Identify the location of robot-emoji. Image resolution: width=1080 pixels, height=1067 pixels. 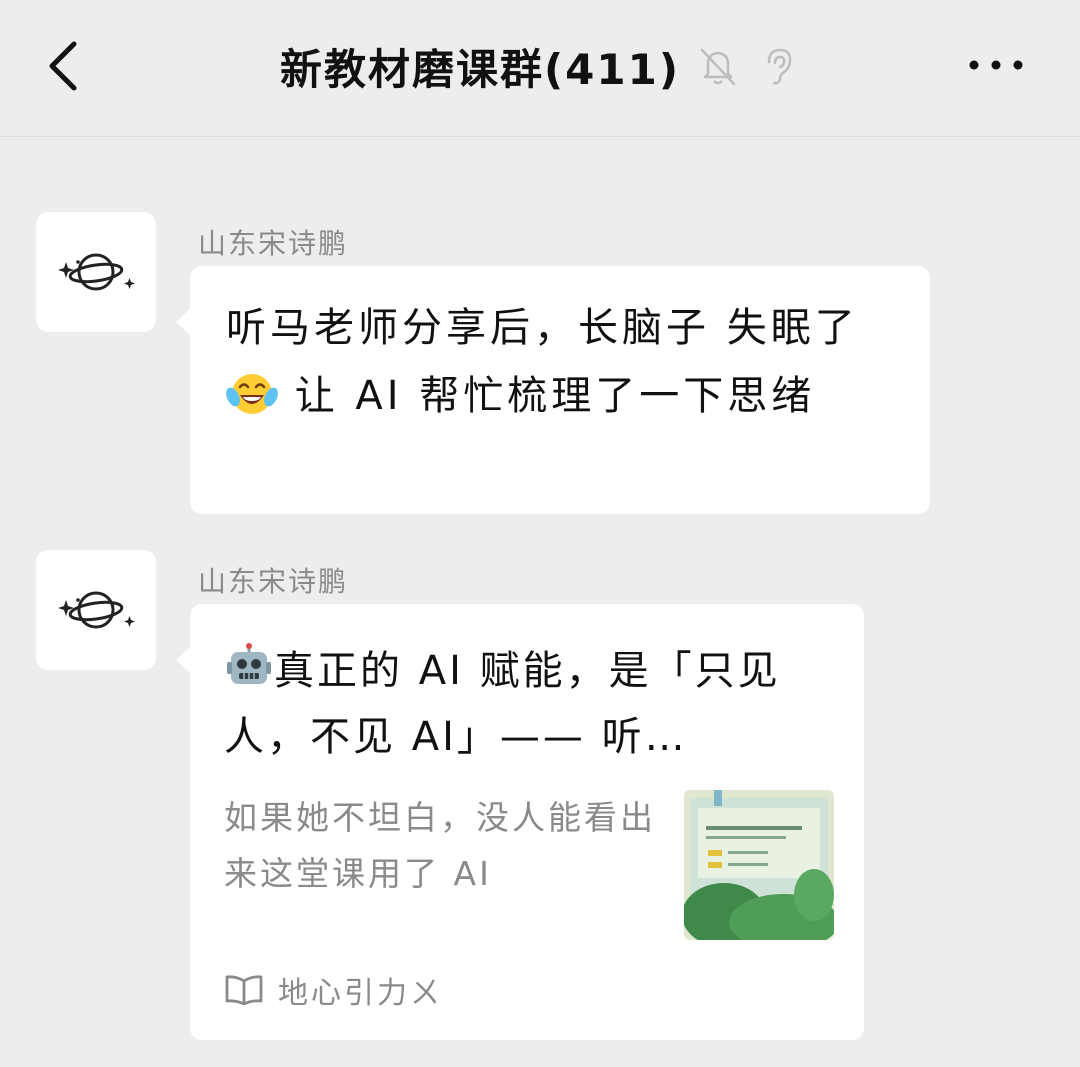
(249, 663).